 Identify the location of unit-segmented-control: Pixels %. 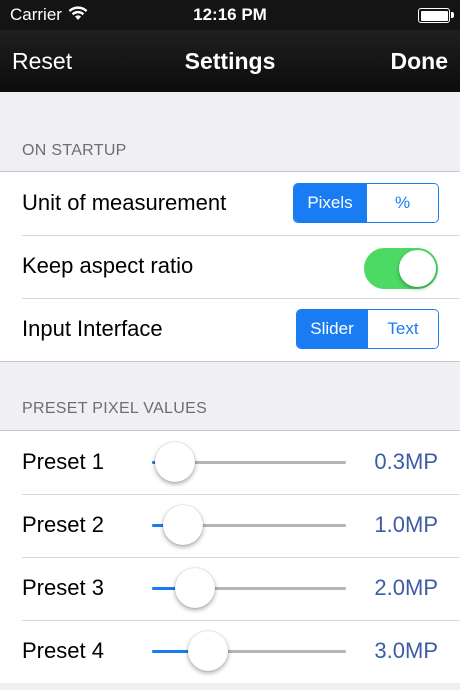
(366, 203).